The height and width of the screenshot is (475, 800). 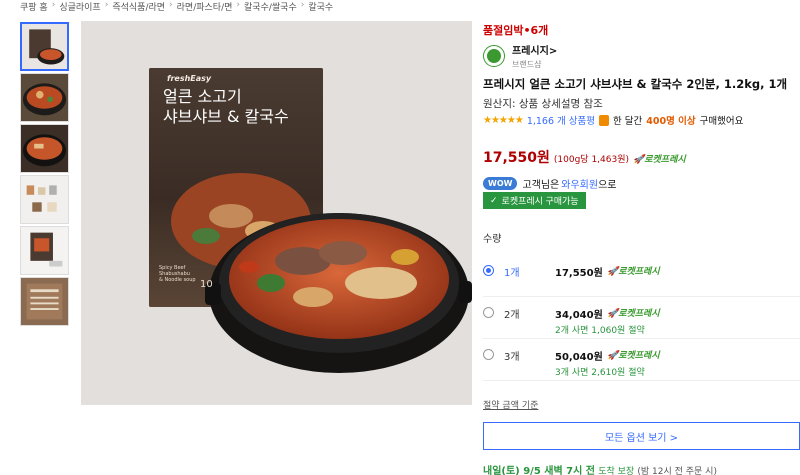 I want to click on purchase-prefix: 한 달간, so click(x=628, y=121).